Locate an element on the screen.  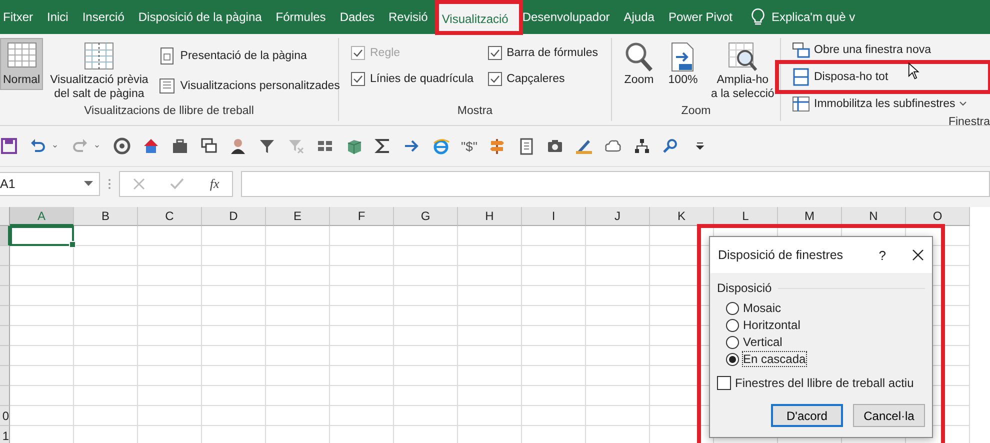
check-icon is located at coordinates (177, 184).